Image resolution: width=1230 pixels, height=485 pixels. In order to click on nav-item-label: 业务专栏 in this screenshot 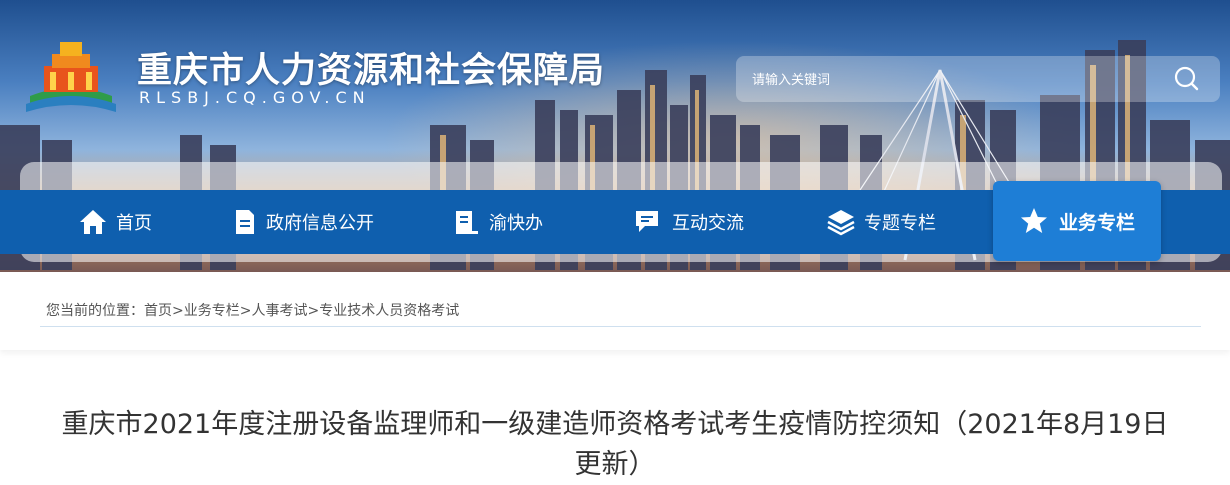, I will do `click(1096, 222)`.